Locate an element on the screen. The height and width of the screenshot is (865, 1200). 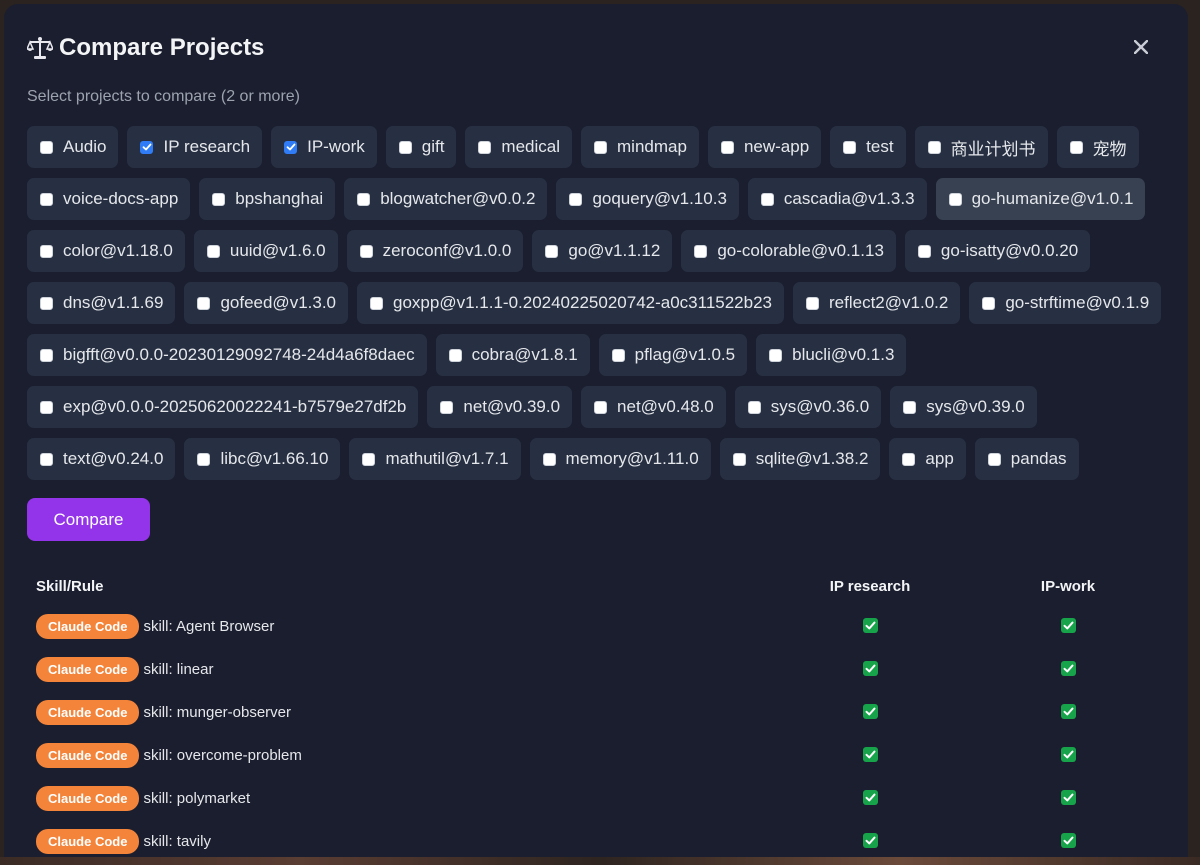
project-option: sqlite@v1.38.2 is located at coordinates (800, 459).